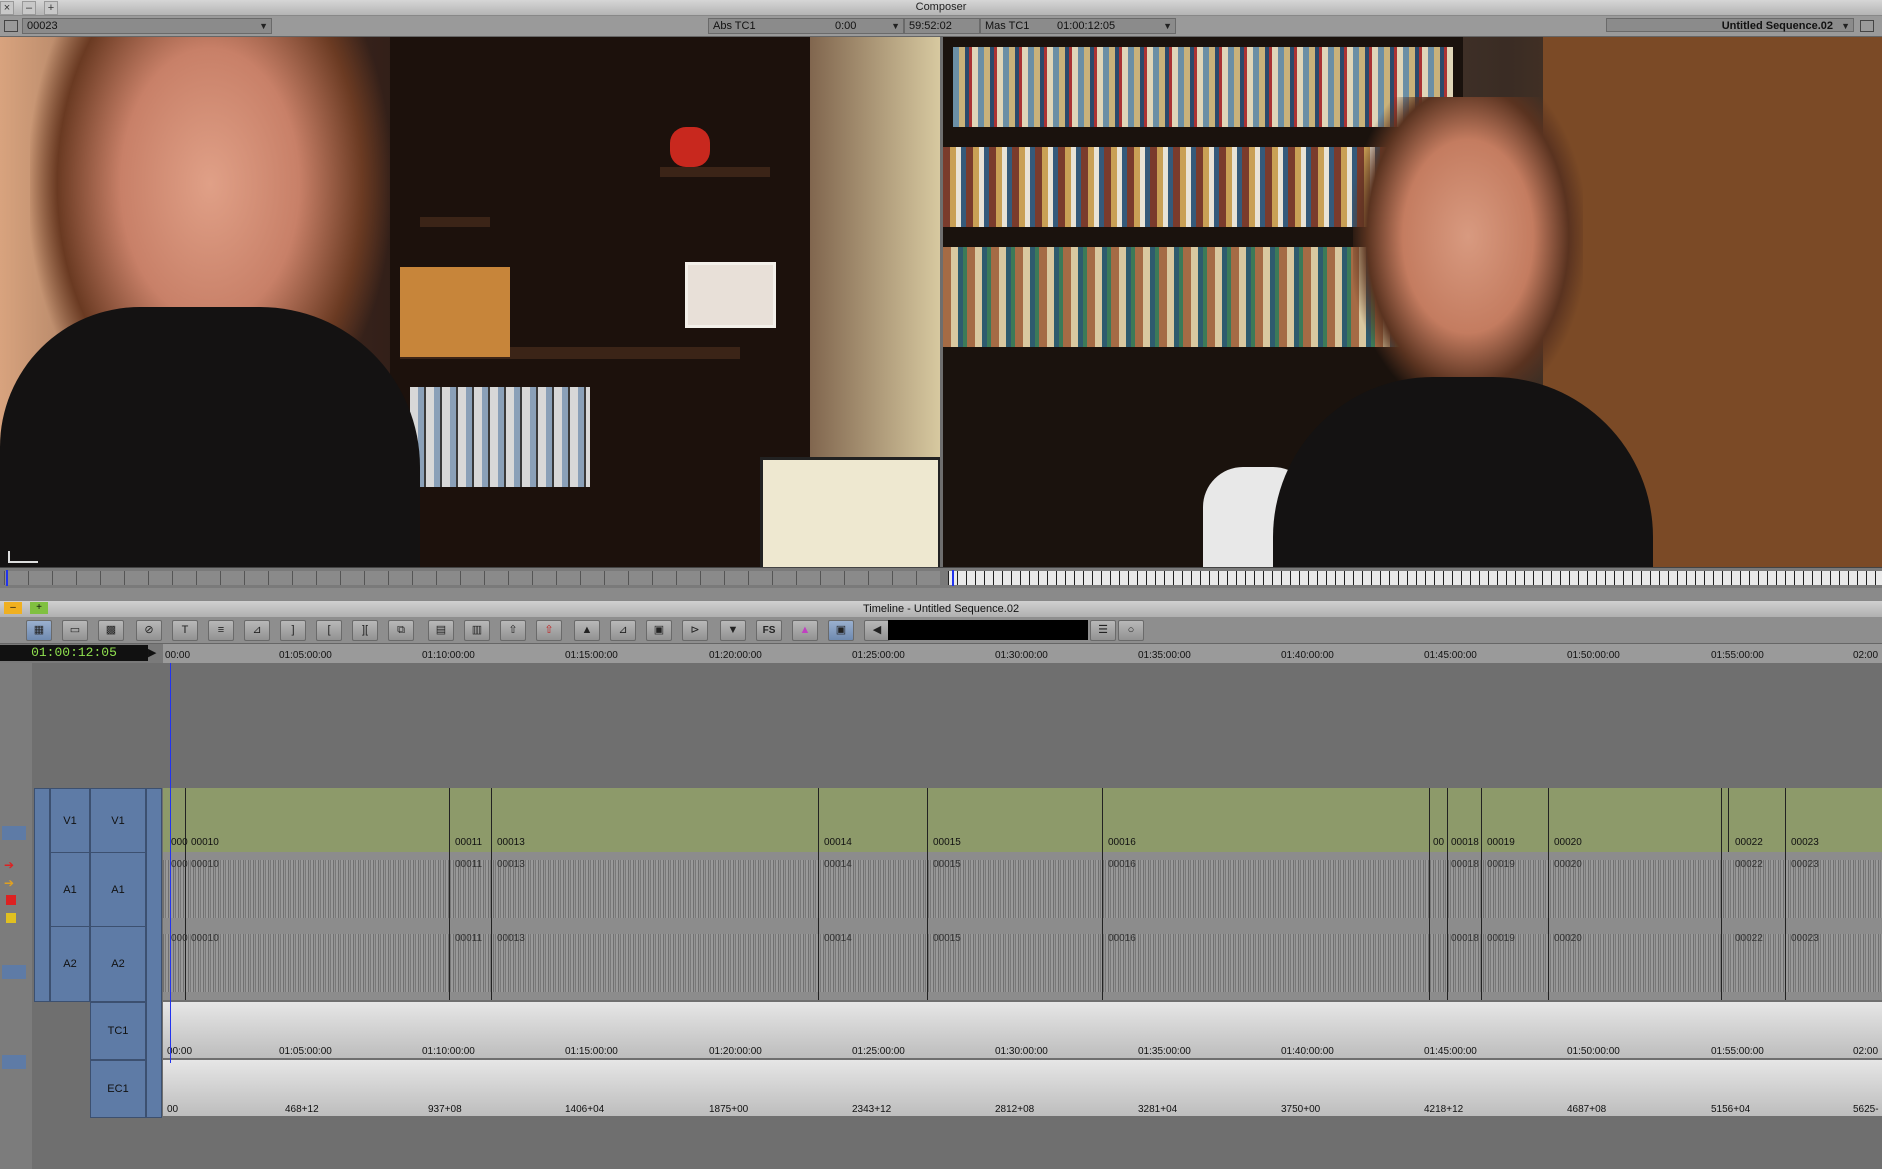  What do you see at coordinates (7, 578) in the screenshot?
I see `source-position-indicator` at bounding box center [7, 578].